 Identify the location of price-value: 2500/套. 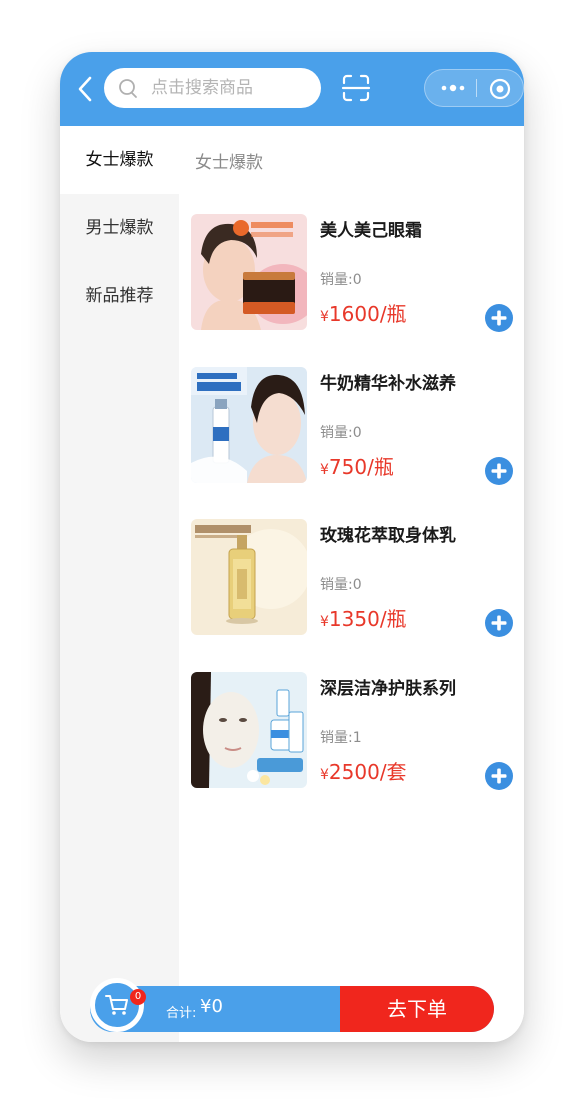
(367, 772).